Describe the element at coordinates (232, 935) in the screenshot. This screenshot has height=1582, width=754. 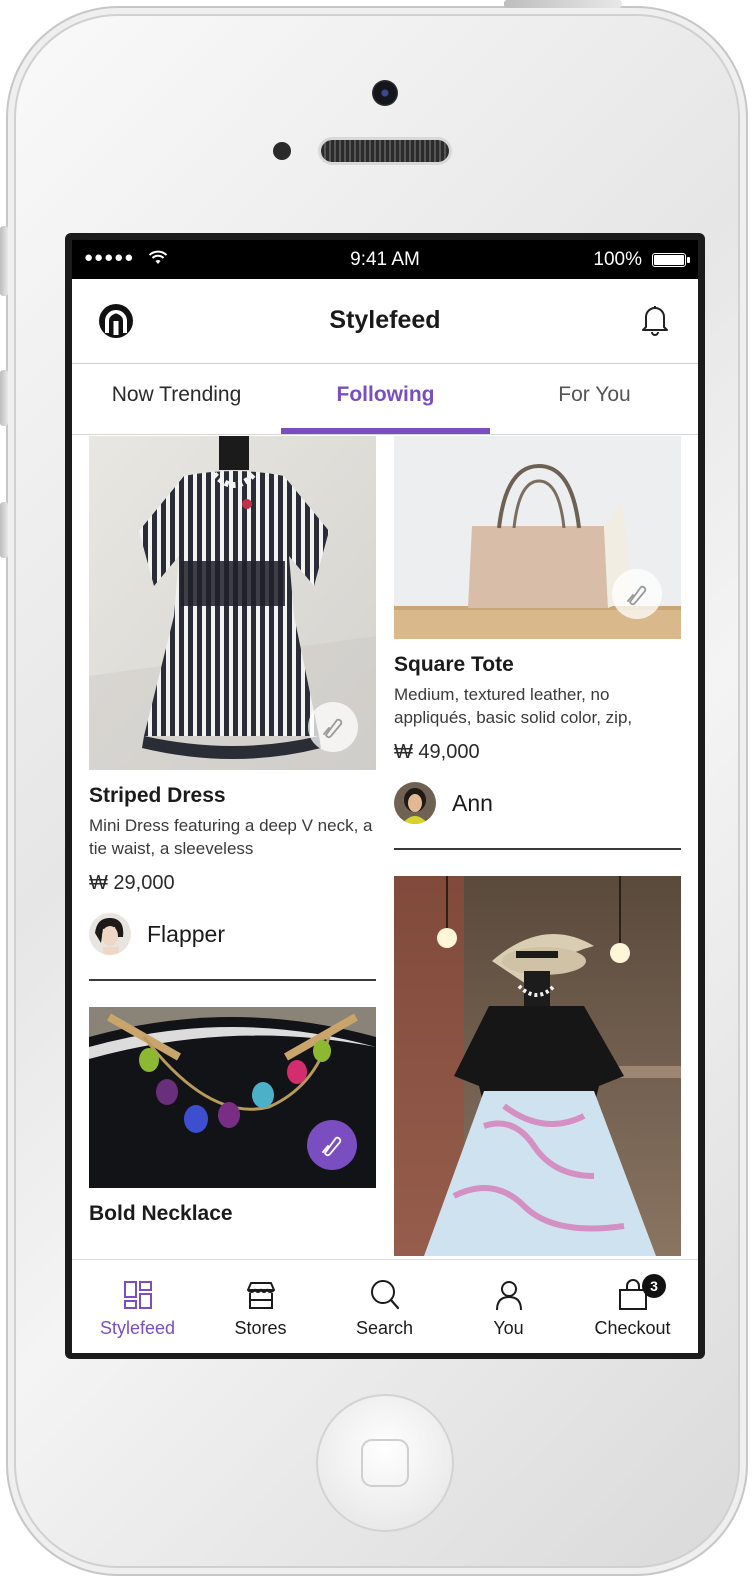
I see `author: Flapper` at that location.